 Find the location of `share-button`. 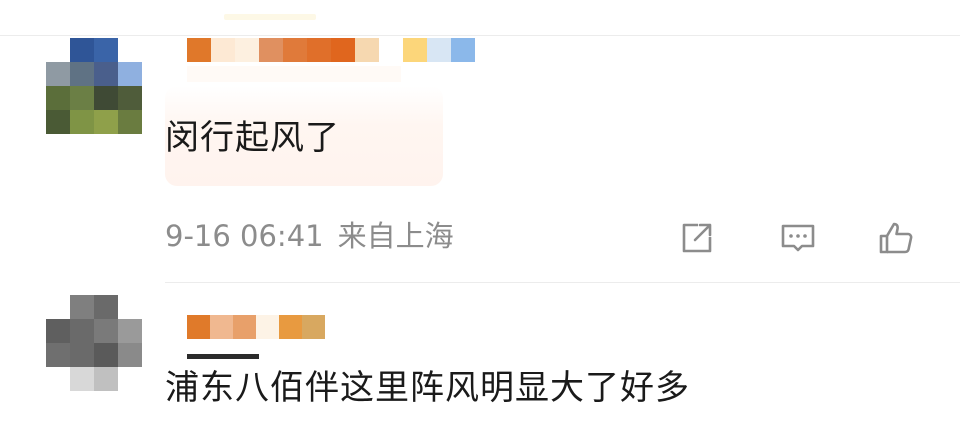

share-button is located at coordinates (697, 238).